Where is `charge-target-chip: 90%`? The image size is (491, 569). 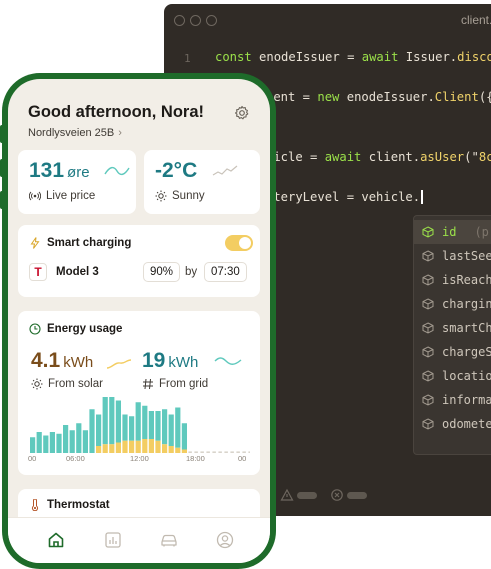 charge-target-chip: 90% is located at coordinates (162, 272).